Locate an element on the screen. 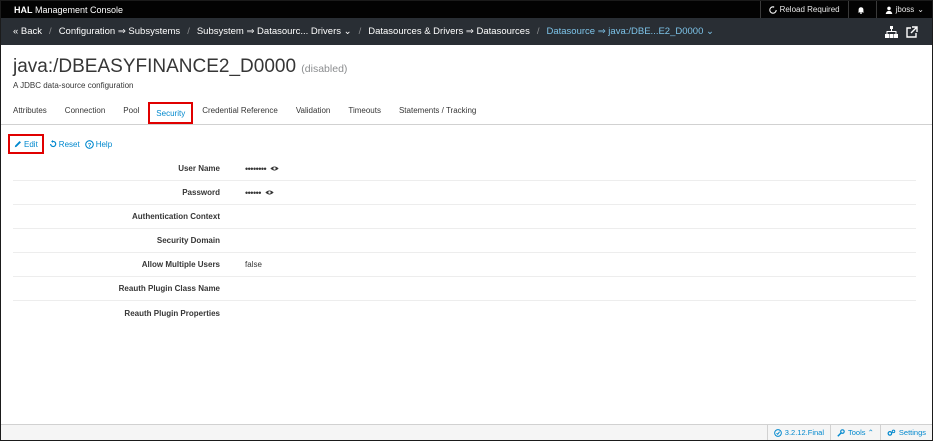  version-link: 3.2.12.Final is located at coordinates (798, 432).